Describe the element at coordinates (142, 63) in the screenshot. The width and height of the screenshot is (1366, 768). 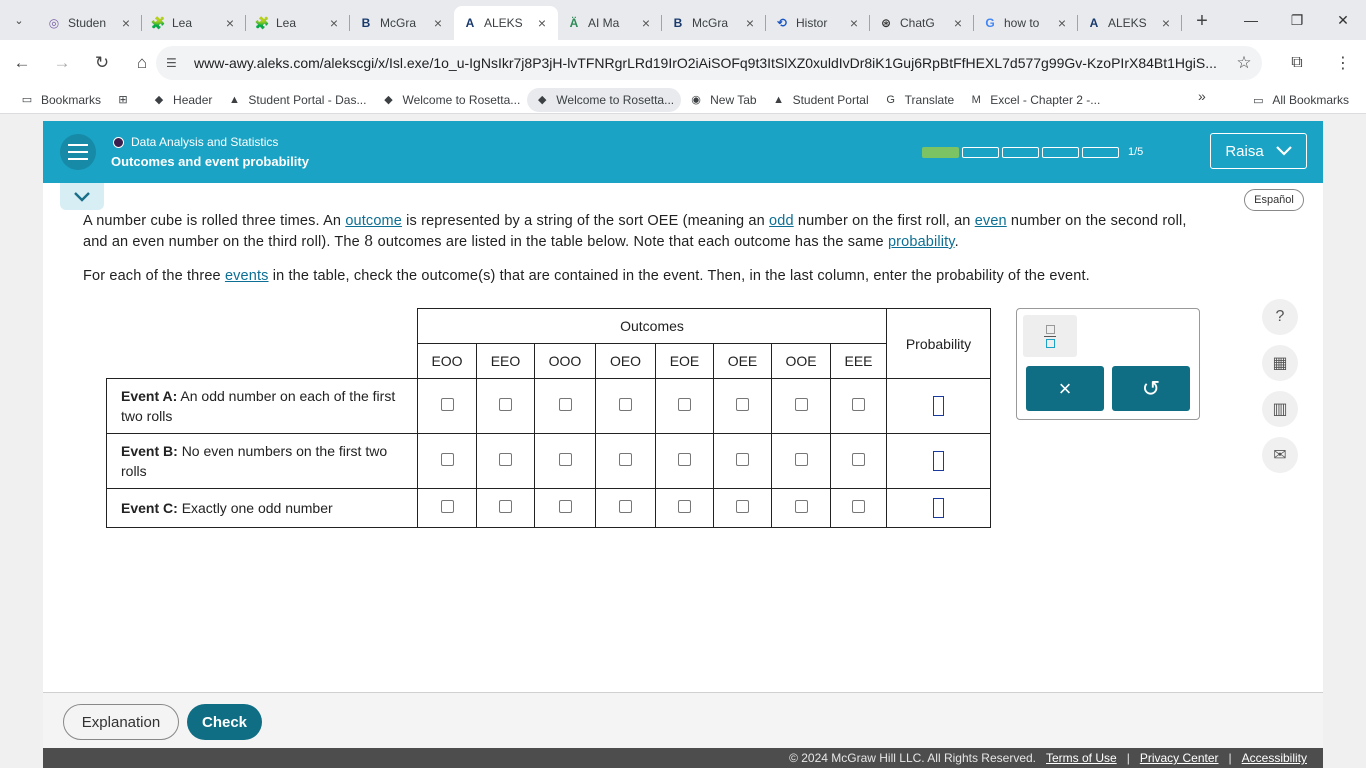
I see `home-icon: ⌂` at that location.